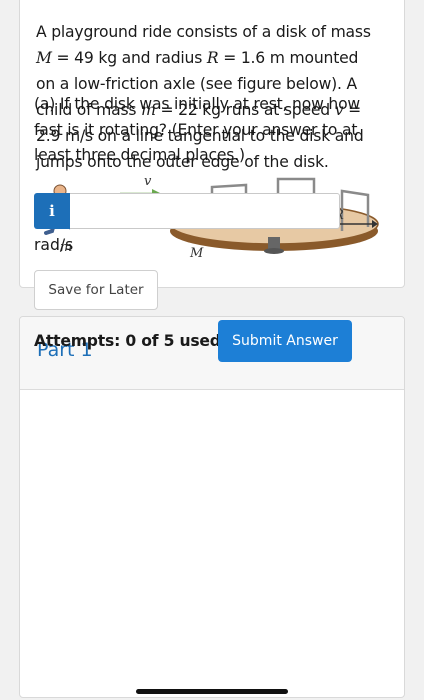 This screenshot has height=700, width=424. What do you see at coordinates (96, 290) in the screenshot?
I see `save-for-later-button: Save for Later` at bounding box center [96, 290].